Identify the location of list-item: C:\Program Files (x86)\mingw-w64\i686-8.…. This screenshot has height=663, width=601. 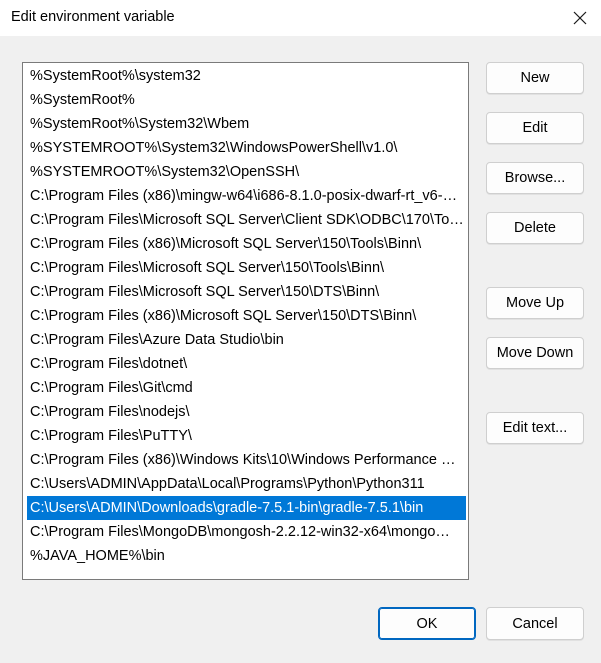
(246, 196).